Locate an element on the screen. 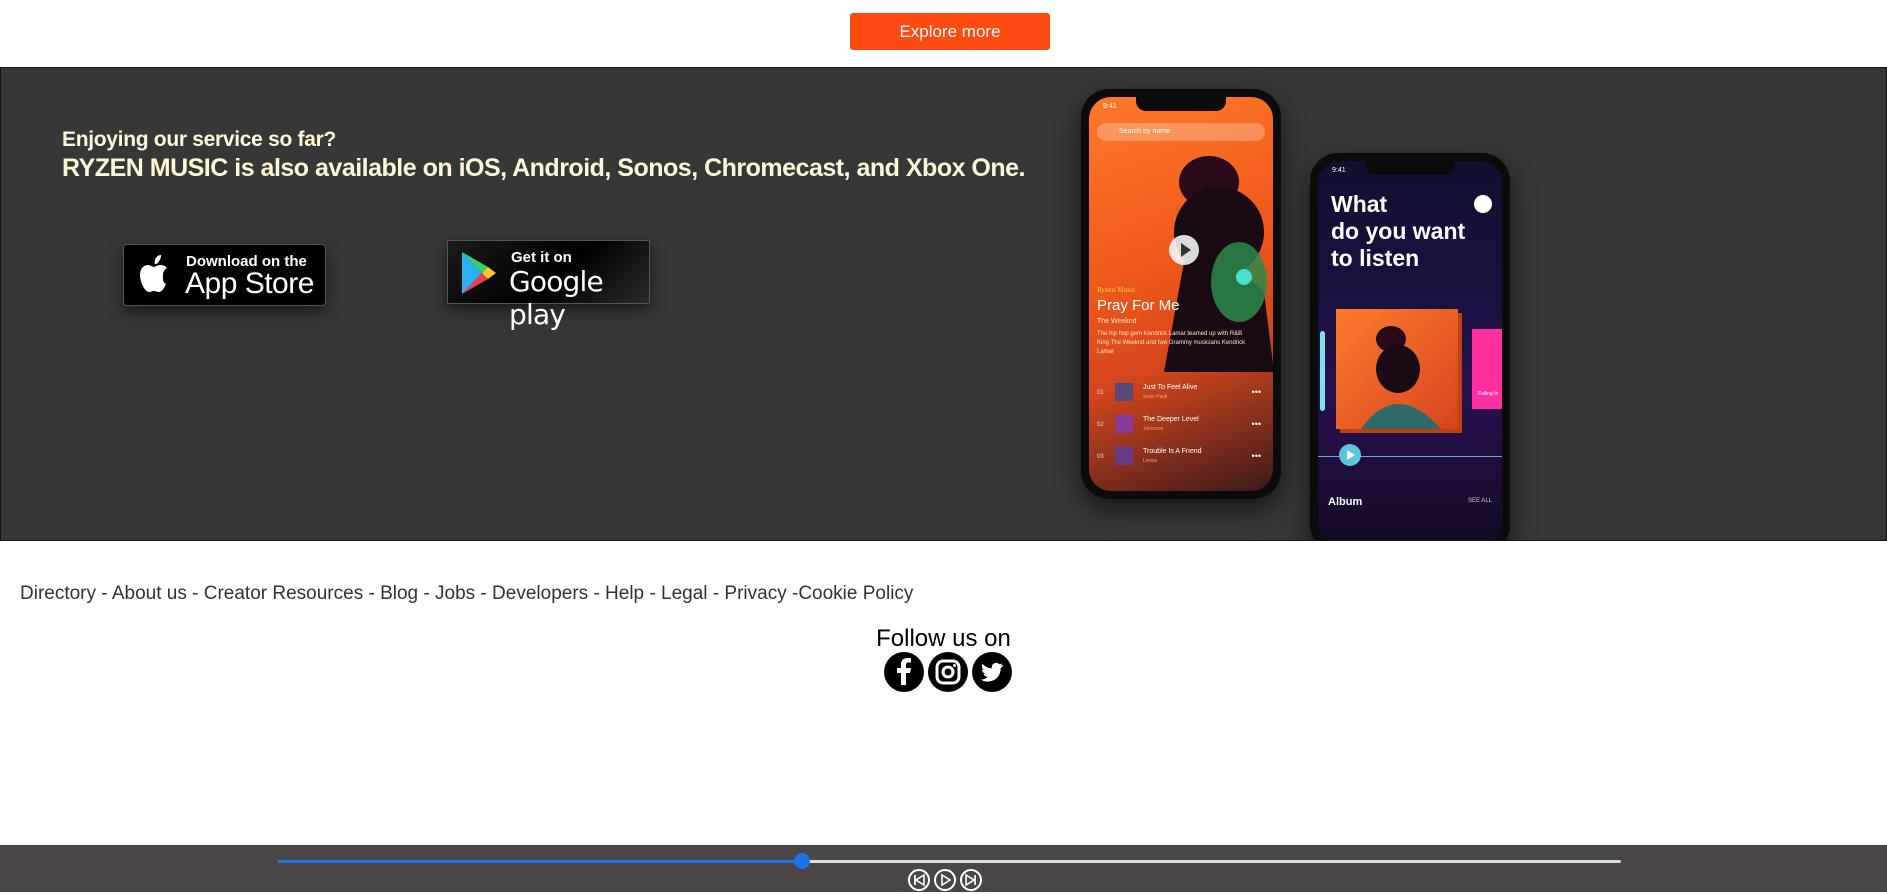 This screenshot has height=894, width=1887. link-help: Help is located at coordinates (624, 593).